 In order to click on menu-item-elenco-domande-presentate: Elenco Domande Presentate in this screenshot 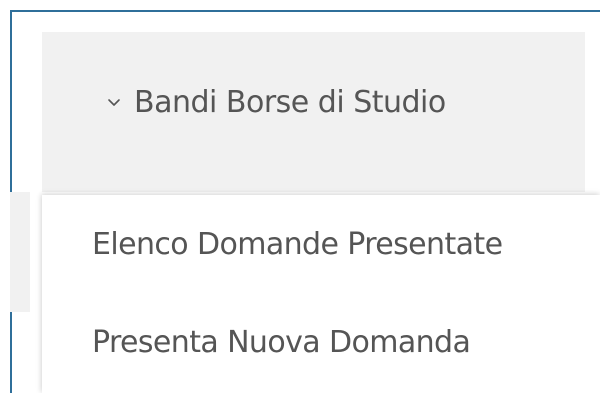, I will do `click(297, 244)`.